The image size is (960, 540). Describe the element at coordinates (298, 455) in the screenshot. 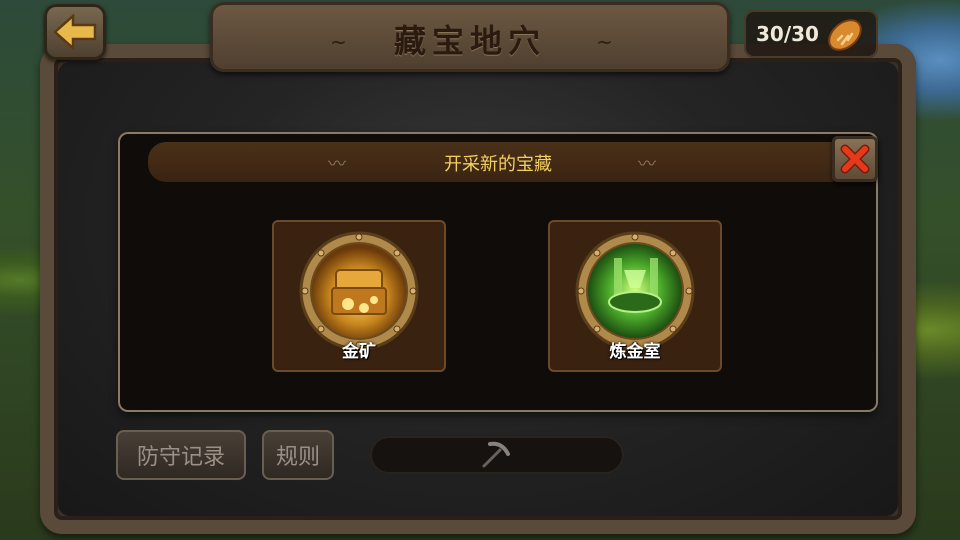

I see `rules-button: 规则` at that location.